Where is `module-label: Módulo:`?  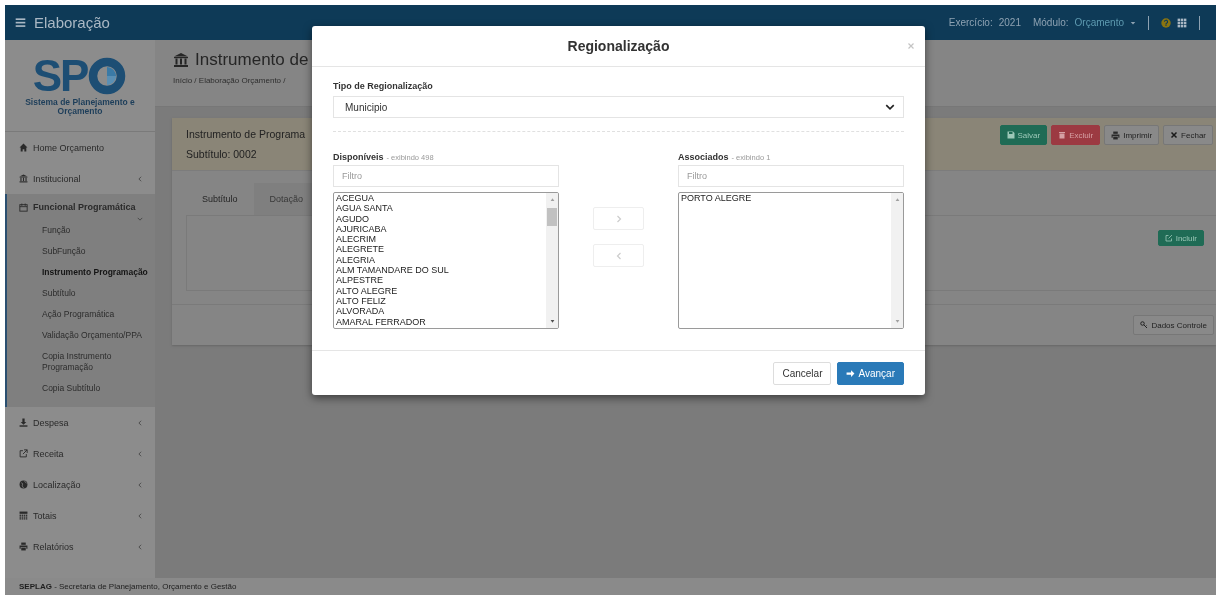
module-label: Módulo: is located at coordinates (1050, 22).